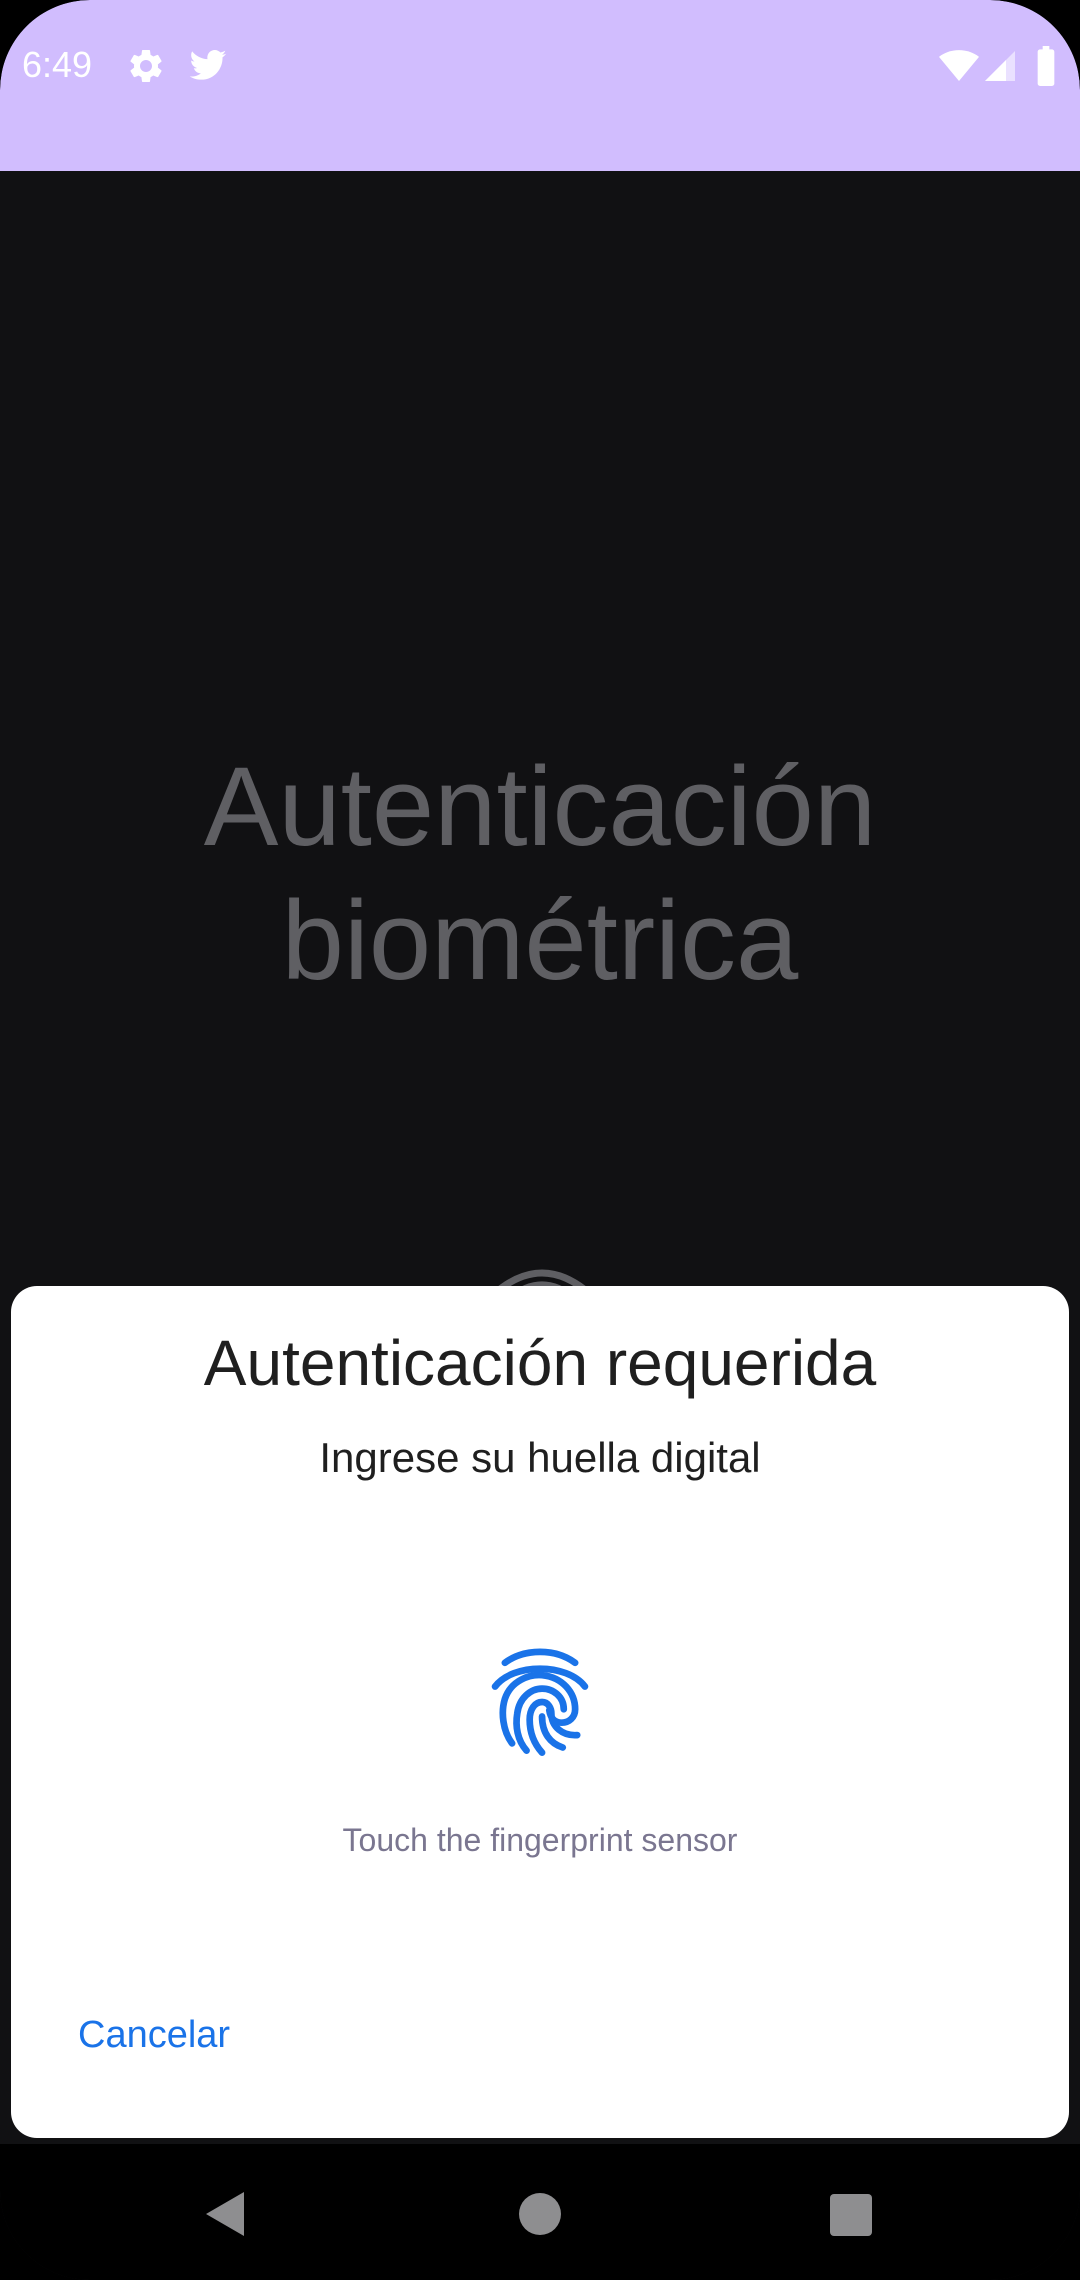 Image resolution: width=1080 pixels, height=2280 pixels. Describe the element at coordinates (540, 873) in the screenshot. I see `screen-title: Autenticación biométrica` at that location.